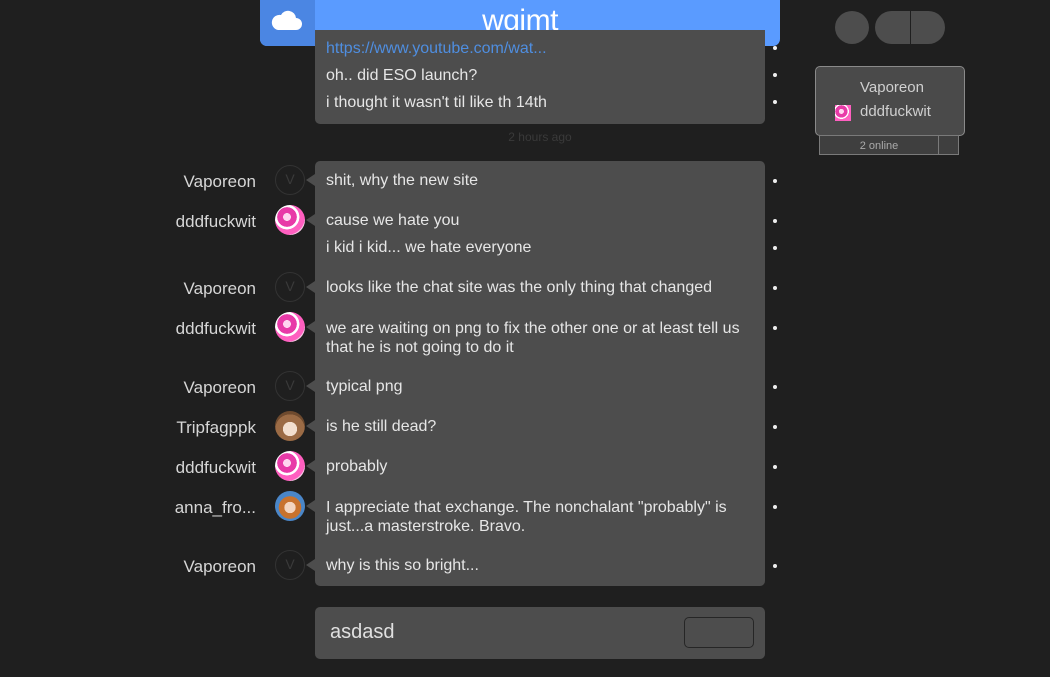 Image resolution: width=1050 pixels, height=677 pixels. Describe the element at coordinates (540, 427) in the screenshot. I see `message-group: is he still dead?` at that location.